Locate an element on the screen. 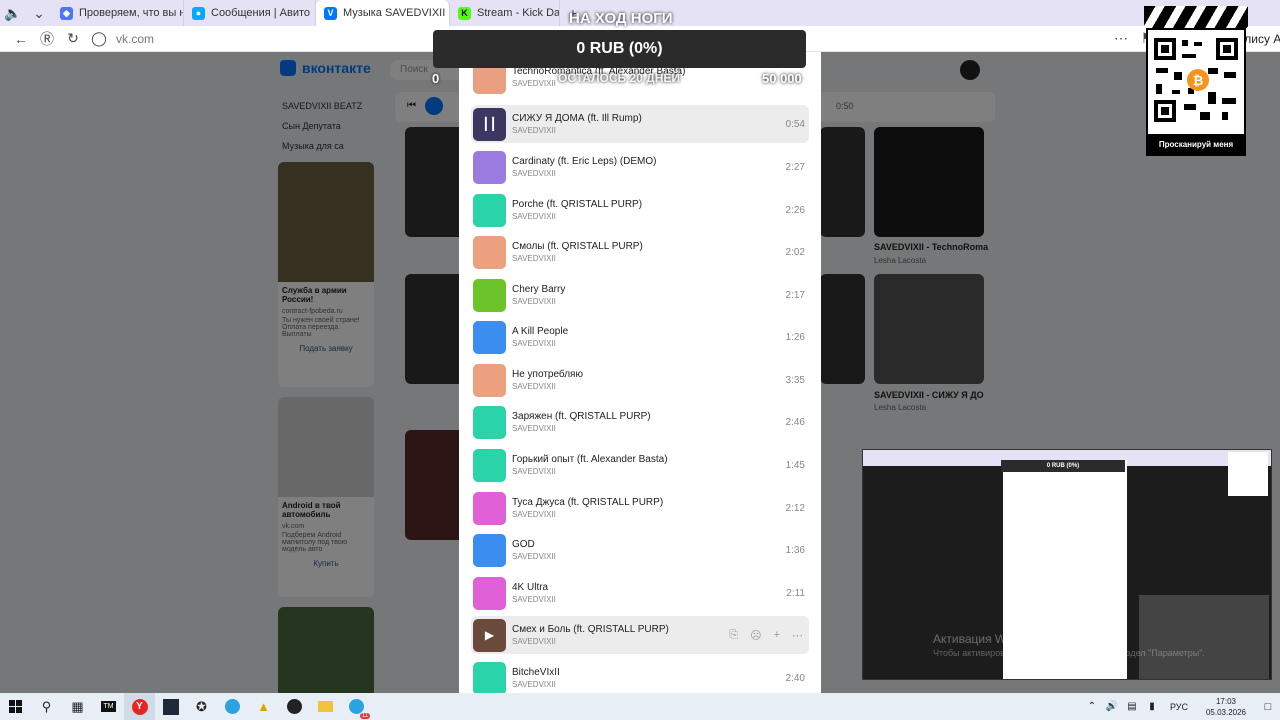 The height and width of the screenshot is (720, 1280). sound-icon: 🔈 is located at coordinates (13, 13).